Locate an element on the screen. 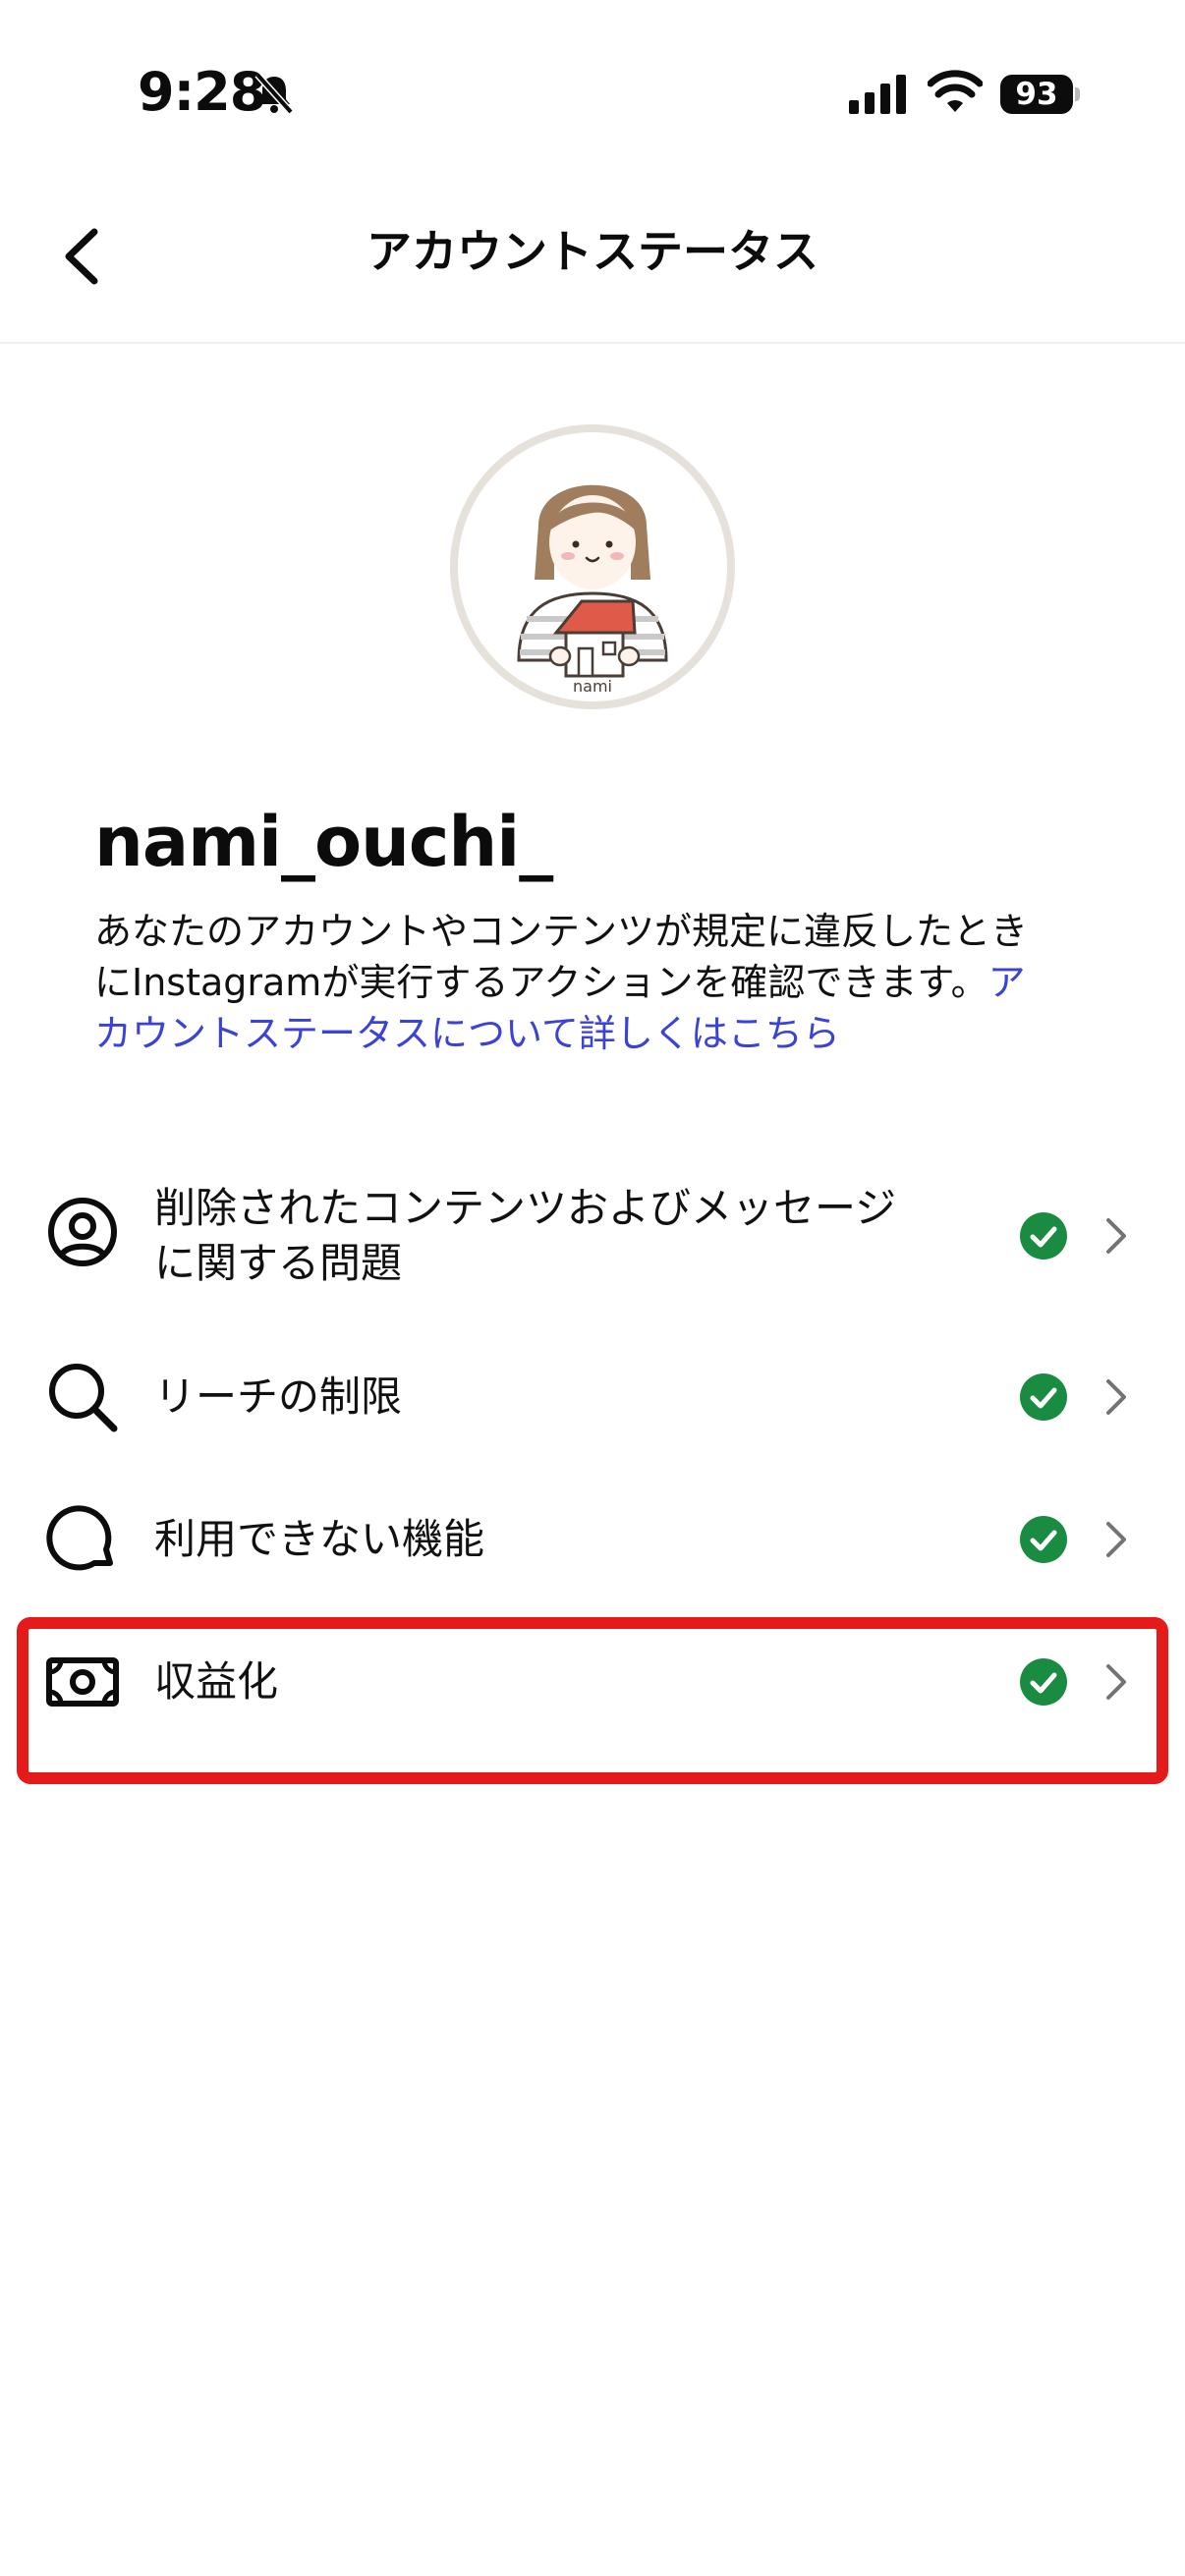 This screenshot has width=1185, height=2576. status-bar: 9:28 93 is located at coordinates (592, 93).